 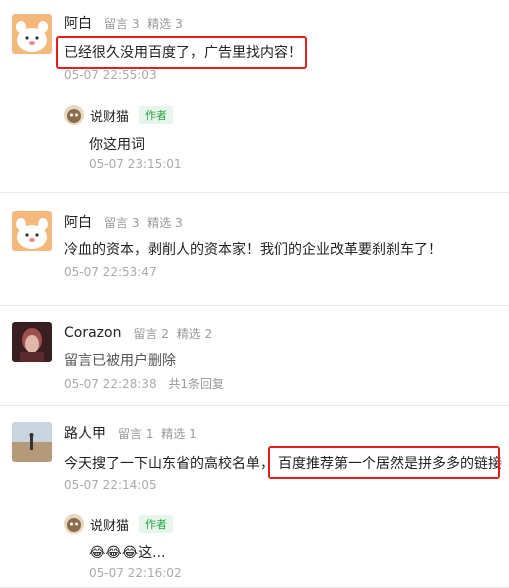 What do you see at coordinates (114, 553) in the screenshot?
I see `laughing-emoji-icon: 😂😂😂` at bounding box center [114, 553].